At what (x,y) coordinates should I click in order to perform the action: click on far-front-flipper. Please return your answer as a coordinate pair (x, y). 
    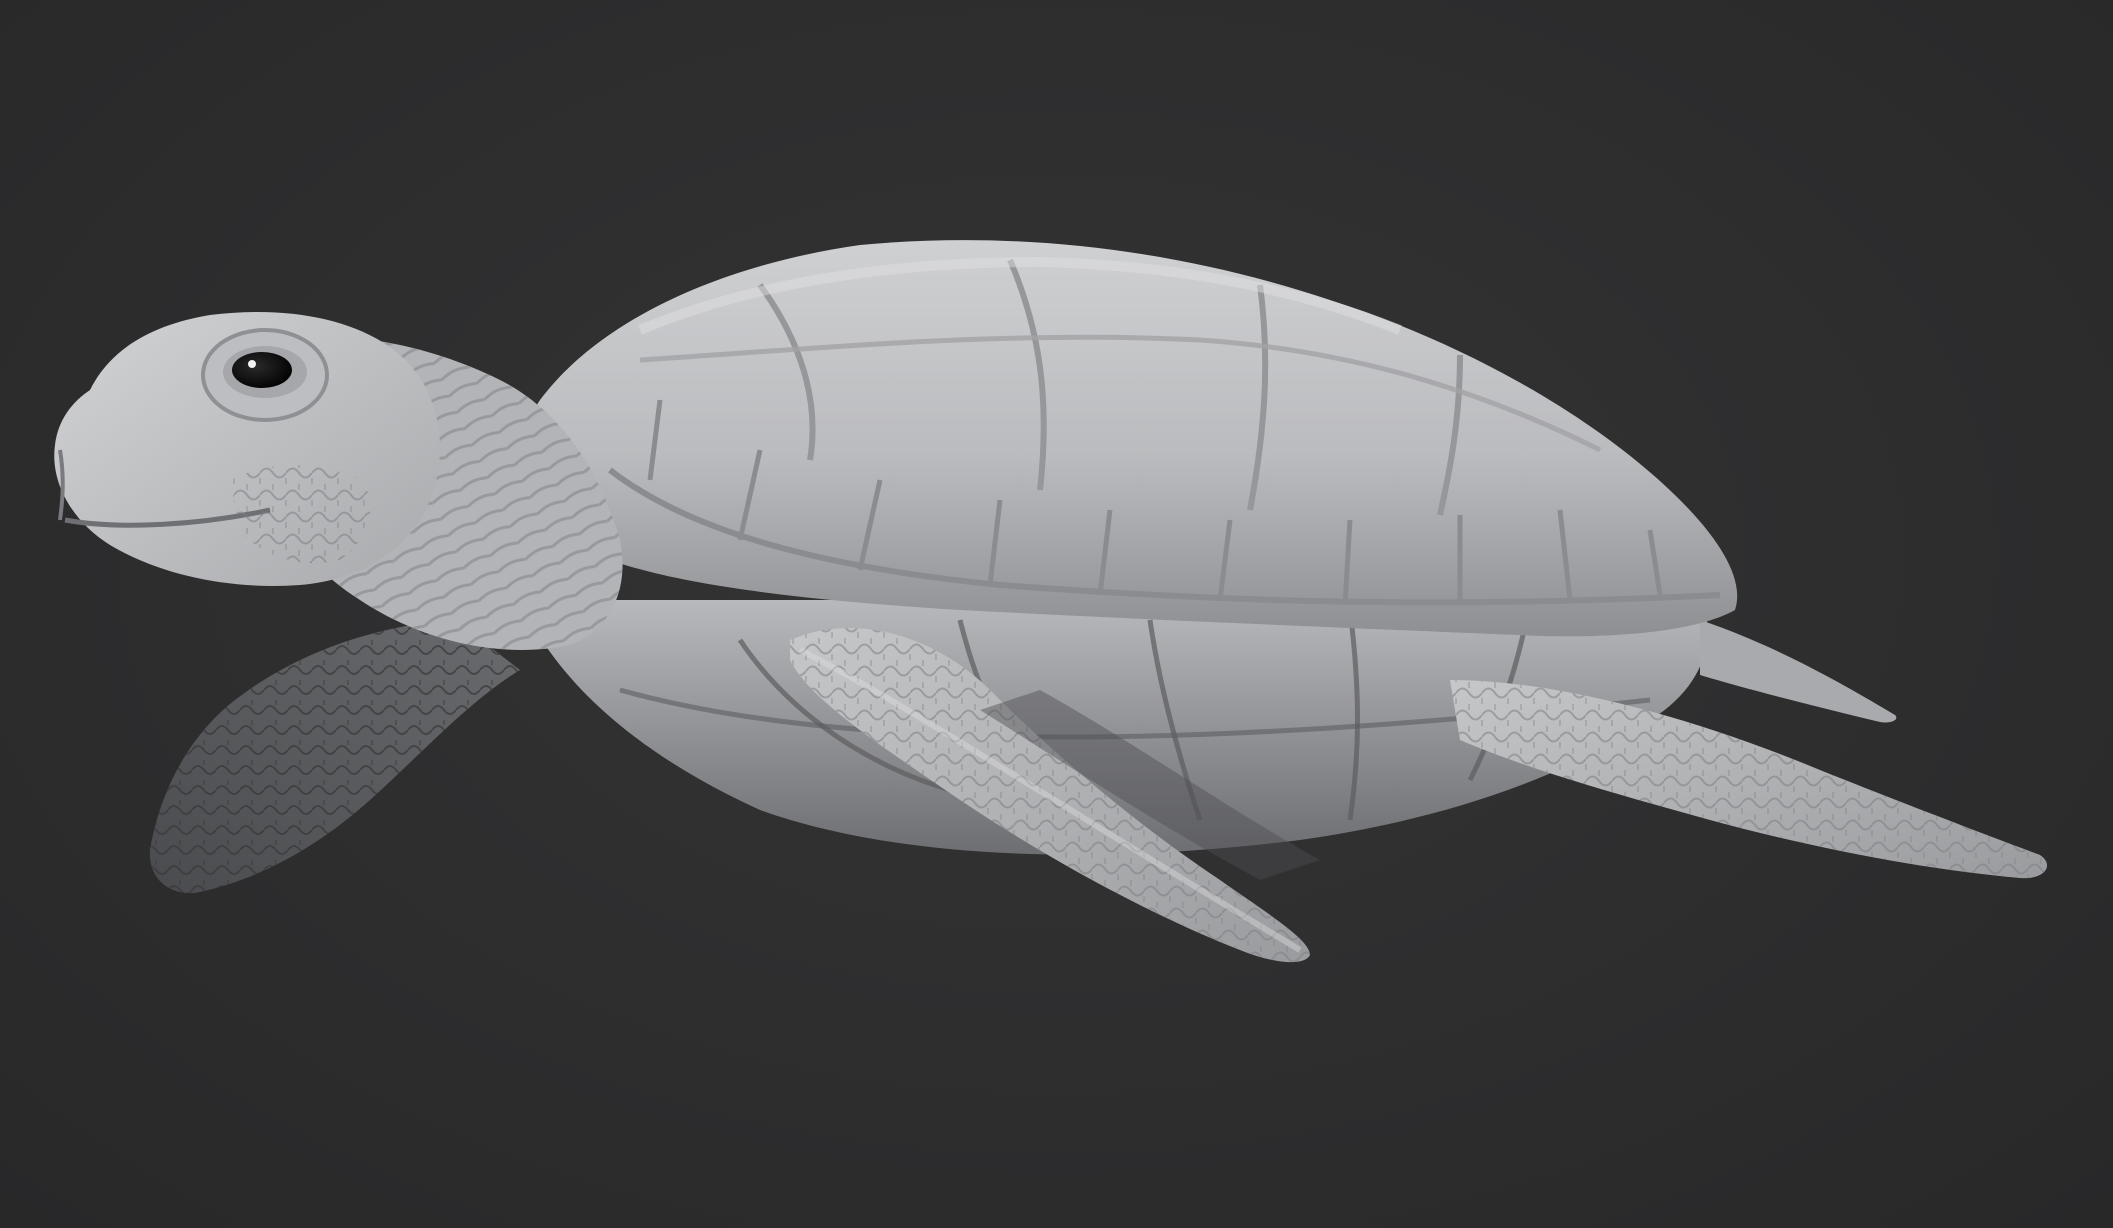
    Looking at the image, I should click on (334, 757).